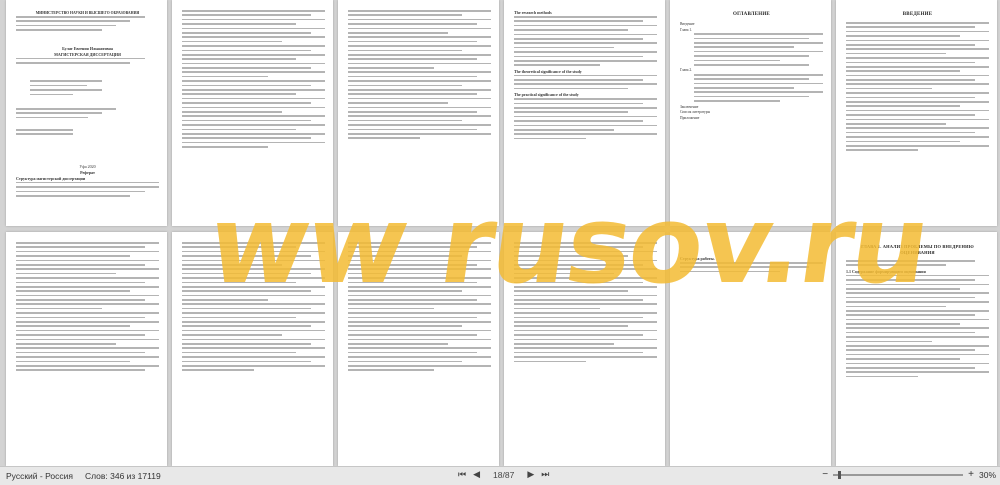 This screenshot has width=1000, height=485. What do you see at coordinates (689, 119) in the screenshot?
I see `toc-appendix: Приложение` at bounding box center [689, 119].